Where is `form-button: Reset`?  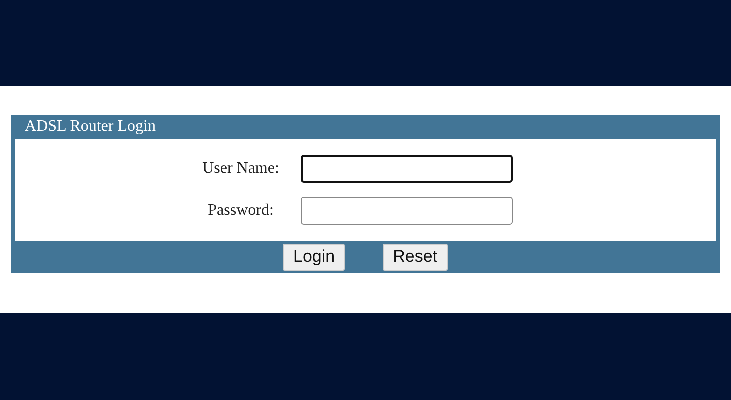 form-button: Reset is located at coordinates (415, 257).